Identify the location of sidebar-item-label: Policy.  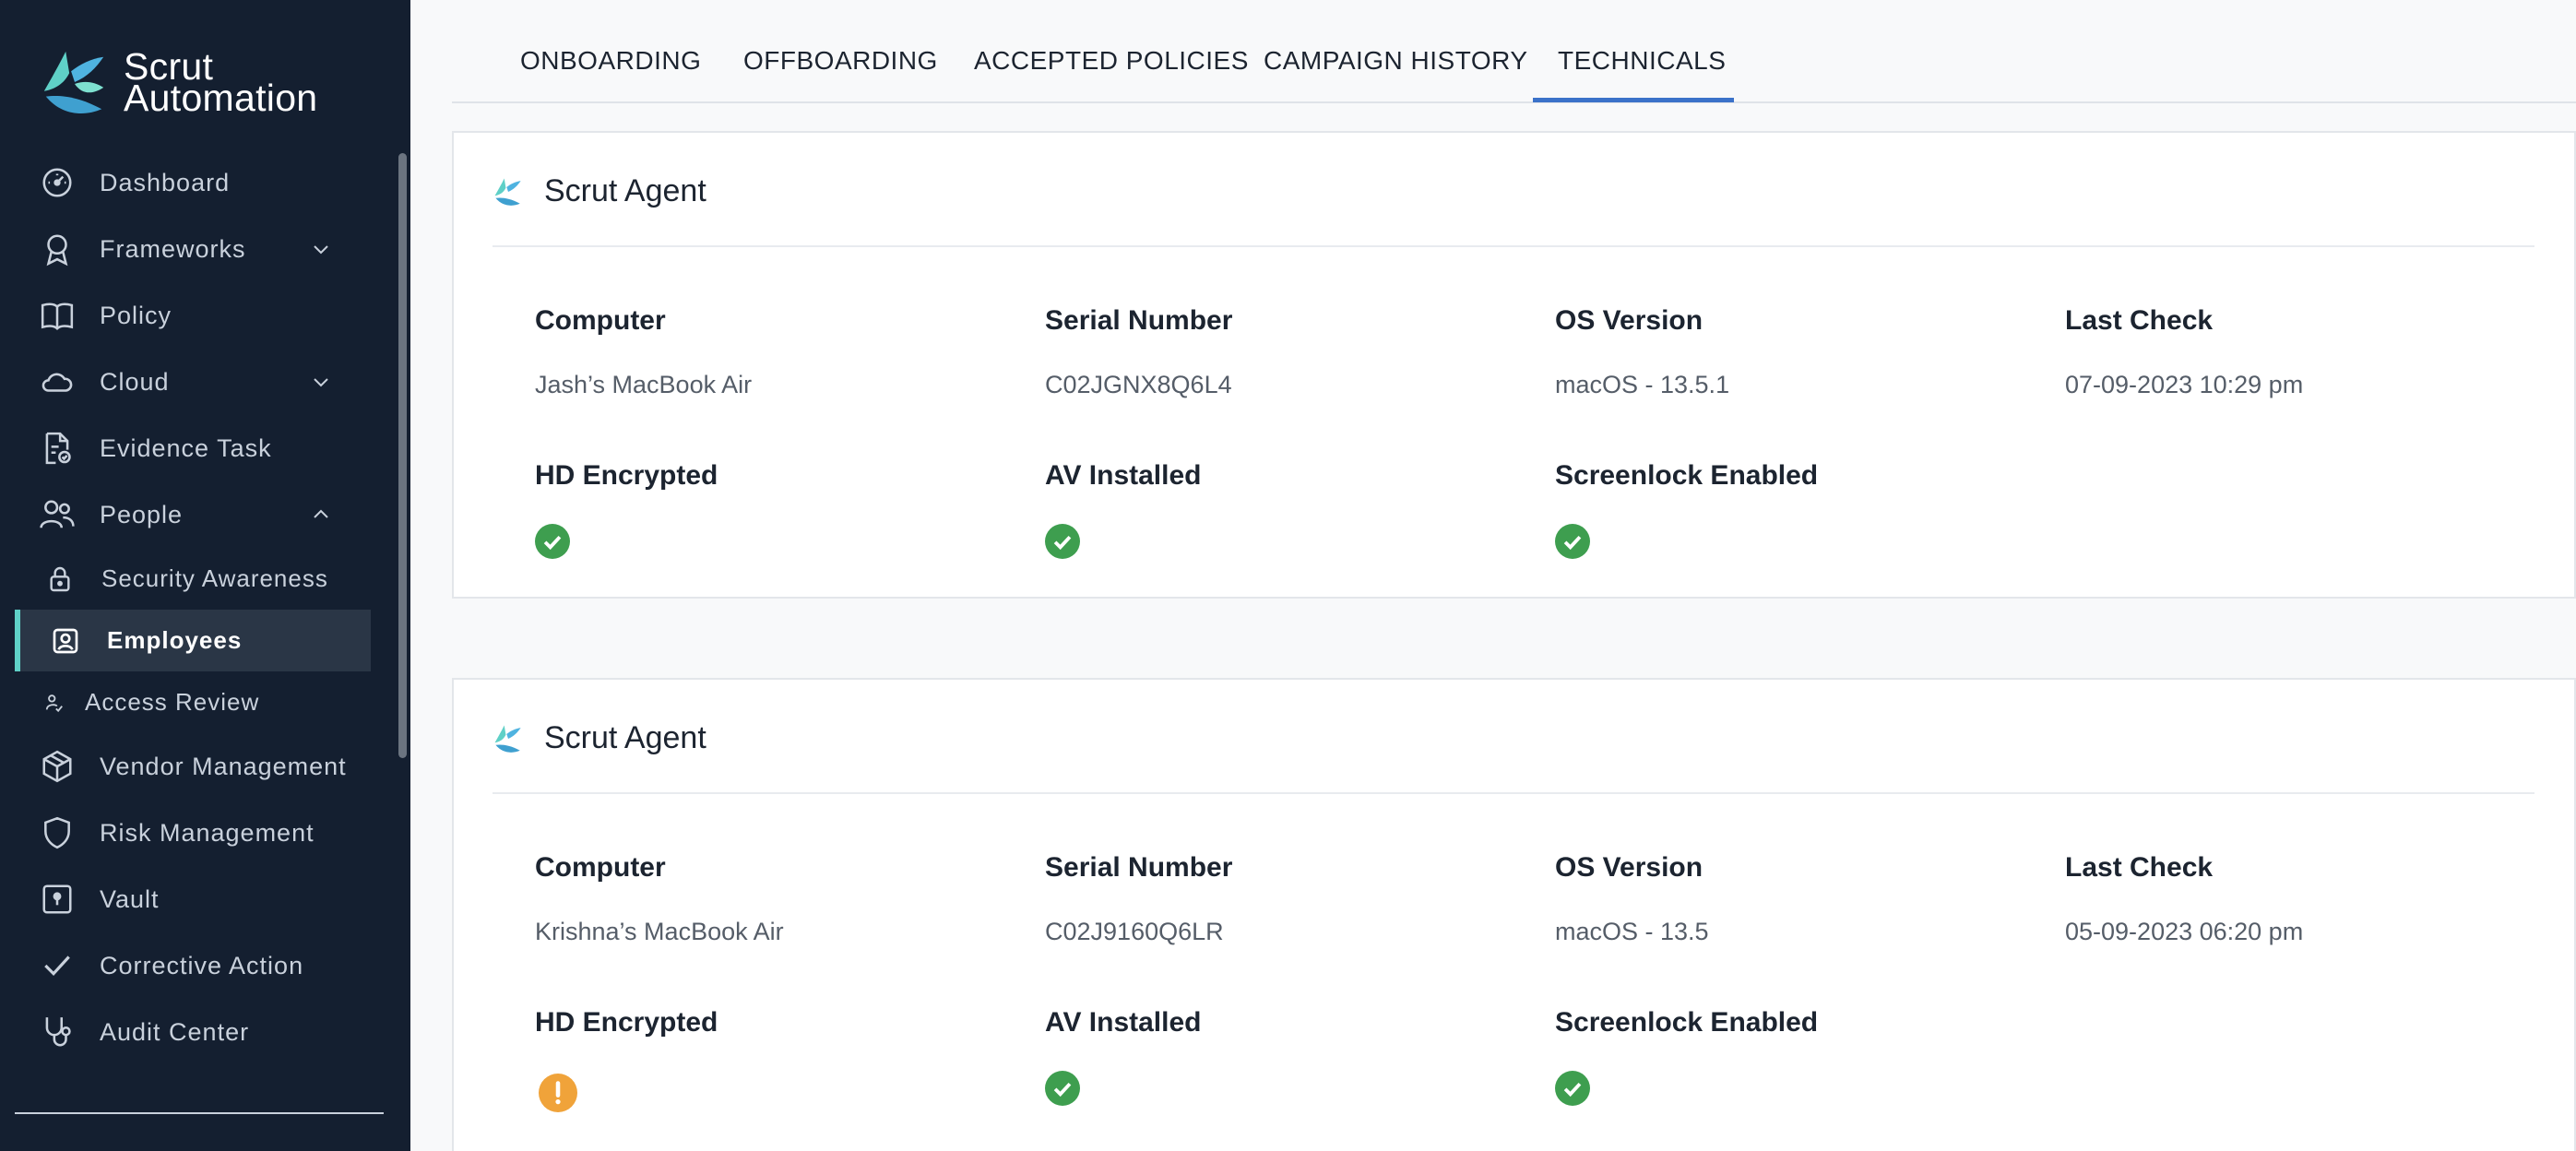
(136, 315).